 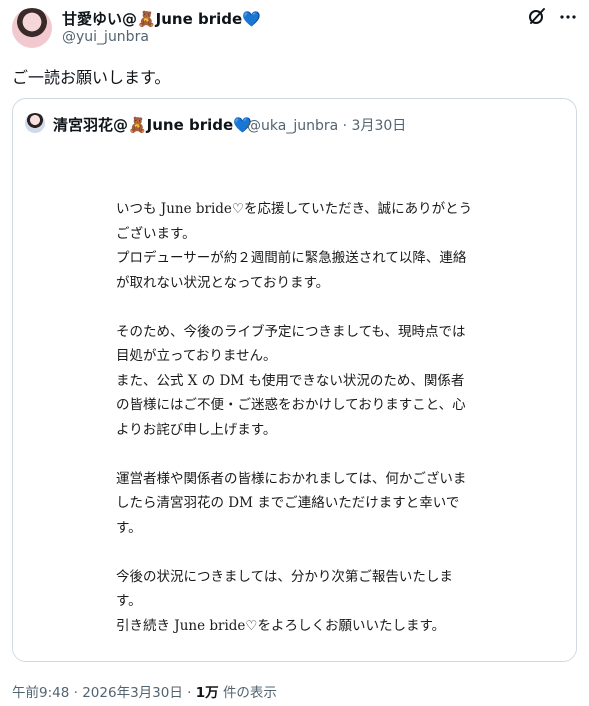 What do you see at coordinates (288, 503) in the screenshot?
I see `letter-line: したら清宮羽花の DM までご連絡いただけますと幸いで` at bounding box center [288, 503].